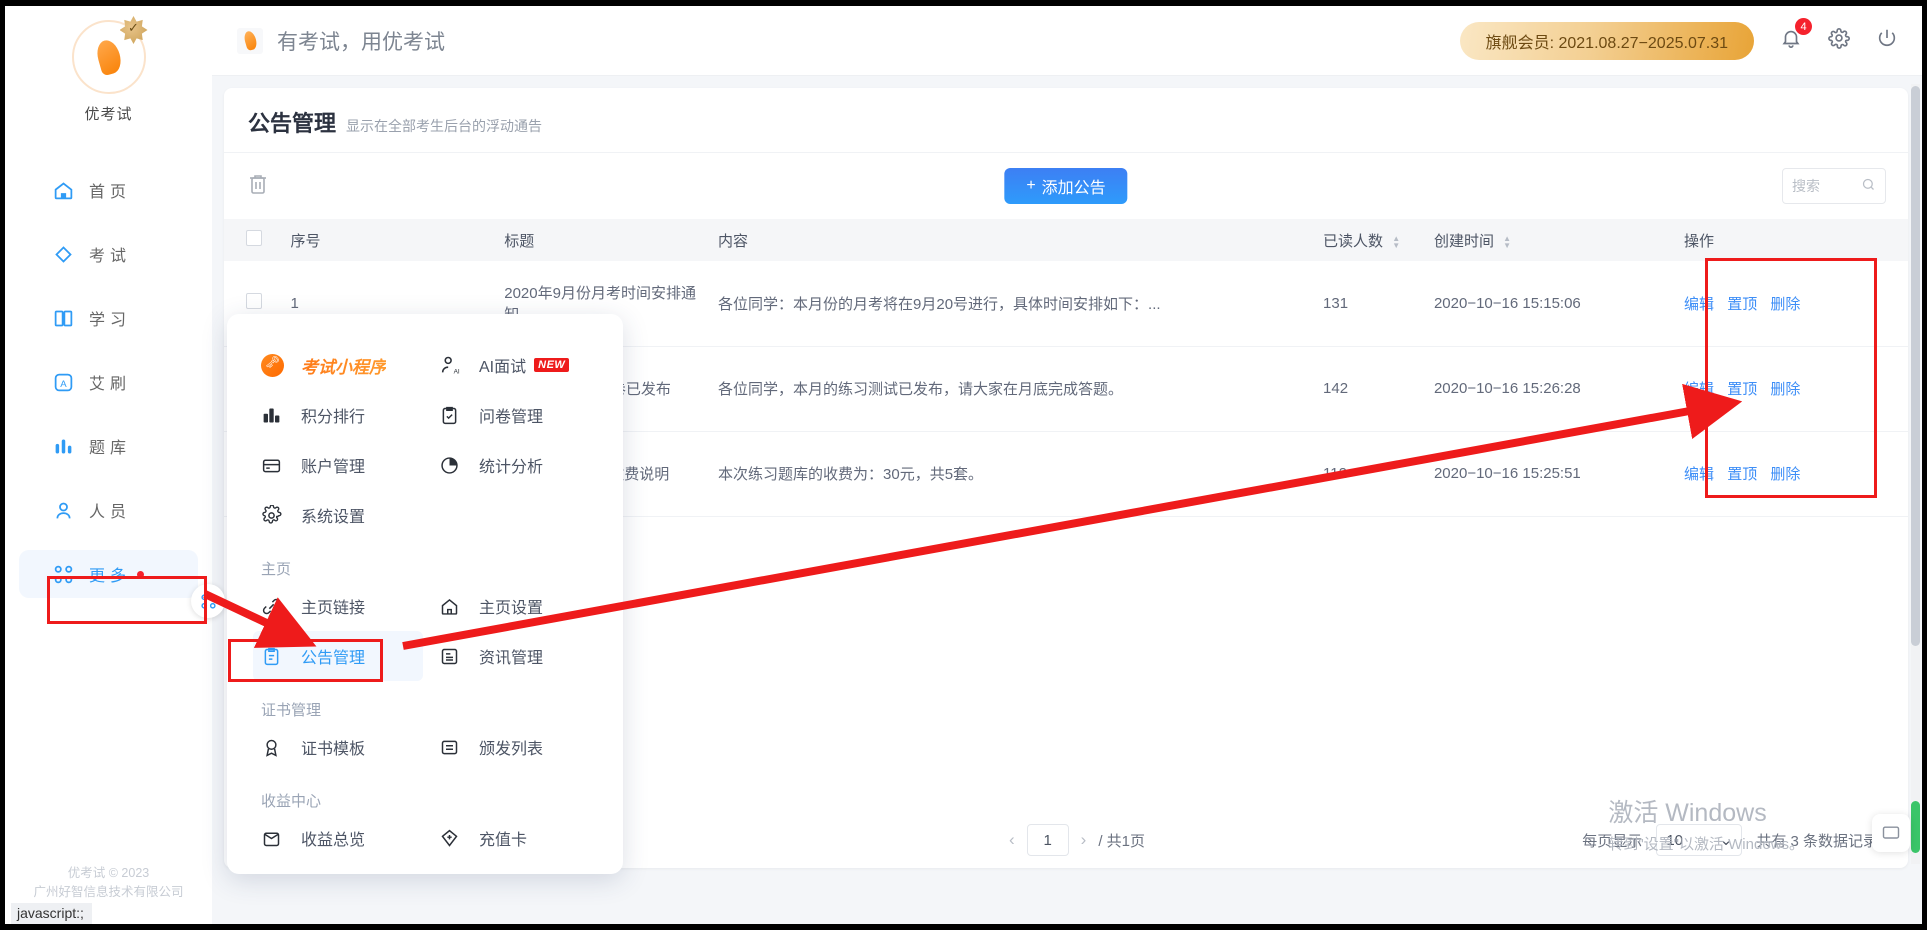 This screenshot has height=930, width=1927. What do you see at coordinates (108, 382) in the screenshot?
I see `sidebar-item-aishua: A 艾刷` at bounding box center [108, 382].